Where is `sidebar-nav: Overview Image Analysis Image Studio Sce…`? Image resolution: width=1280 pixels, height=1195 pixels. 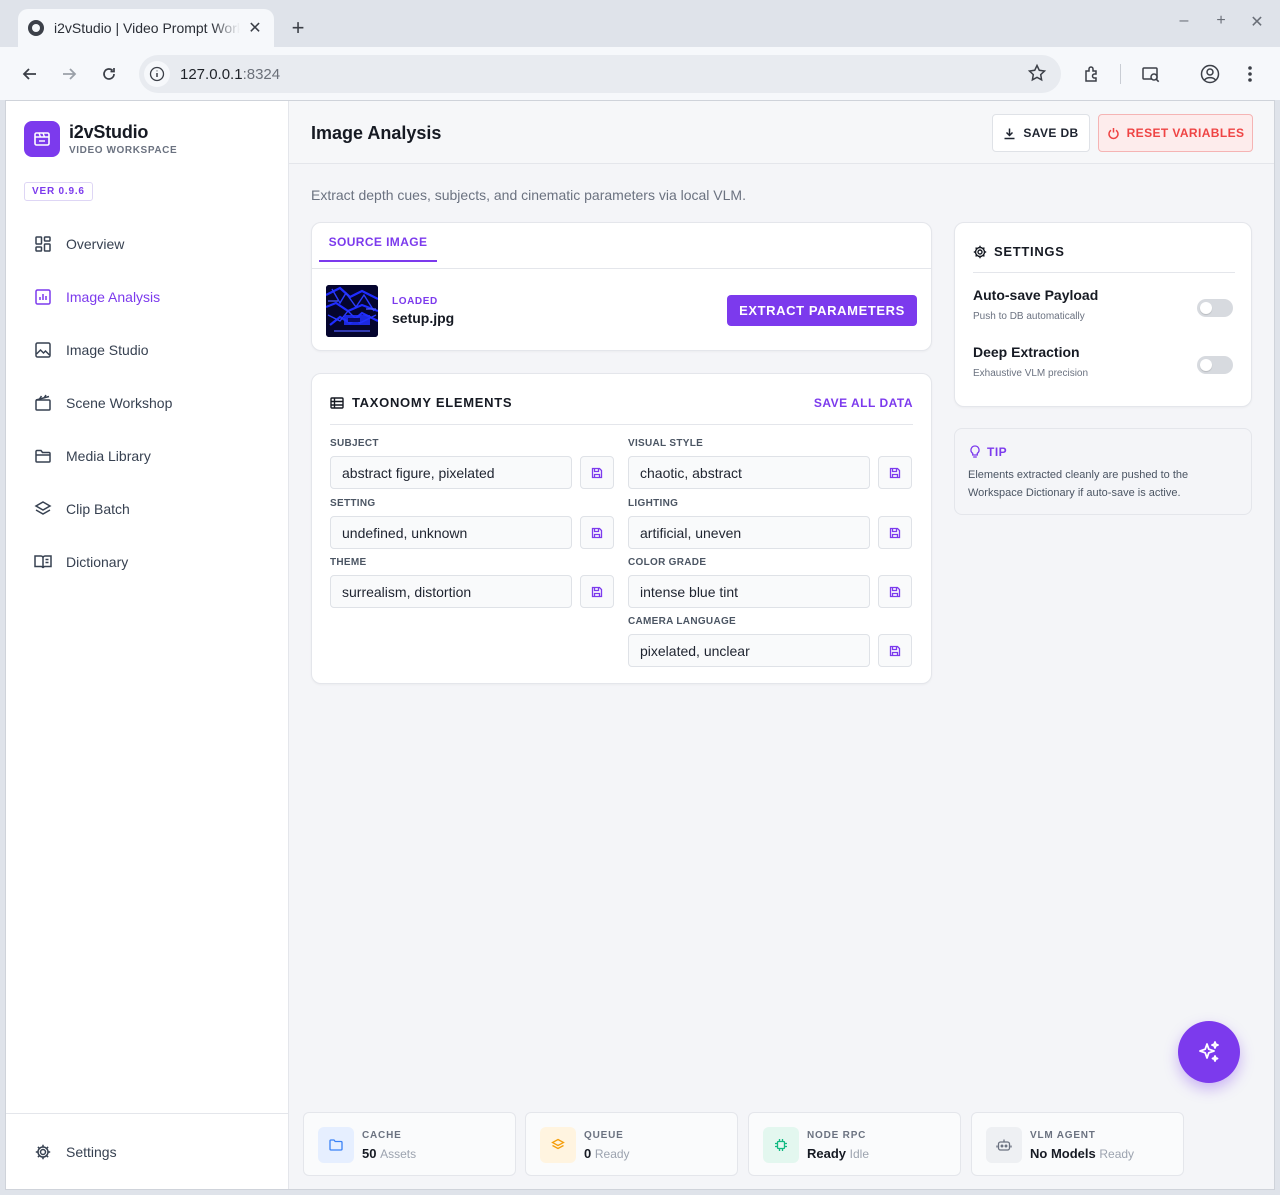 sidebar-nav: Overview Image Analysis Image Studio Sce… is located at coordinates (147, 402).